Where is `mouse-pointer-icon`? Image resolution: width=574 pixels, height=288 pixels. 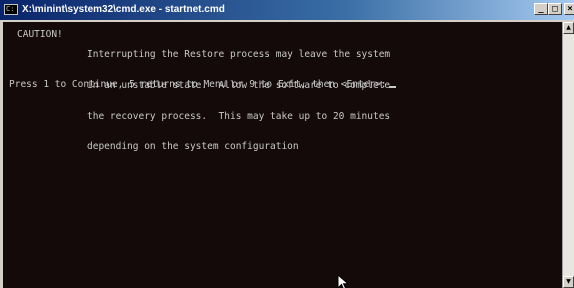 mouse-pointer-icon is located at coordinates (343, 281).